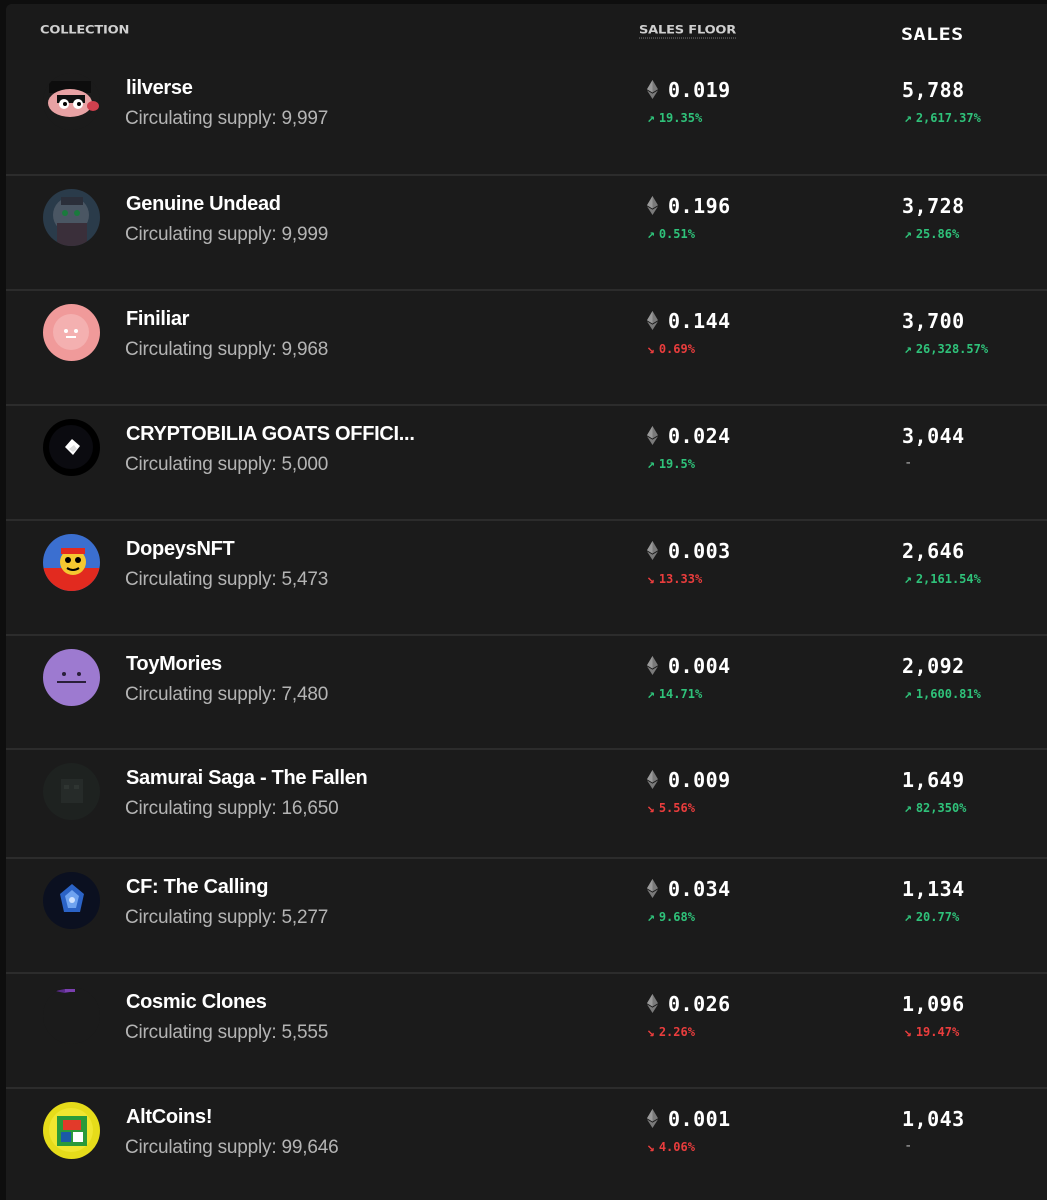  What do you see at coordinates (227, 349) in the screenshot?
I see `circulating-supply: Circulating supply: 9,968` at bounding box center [227, 349].